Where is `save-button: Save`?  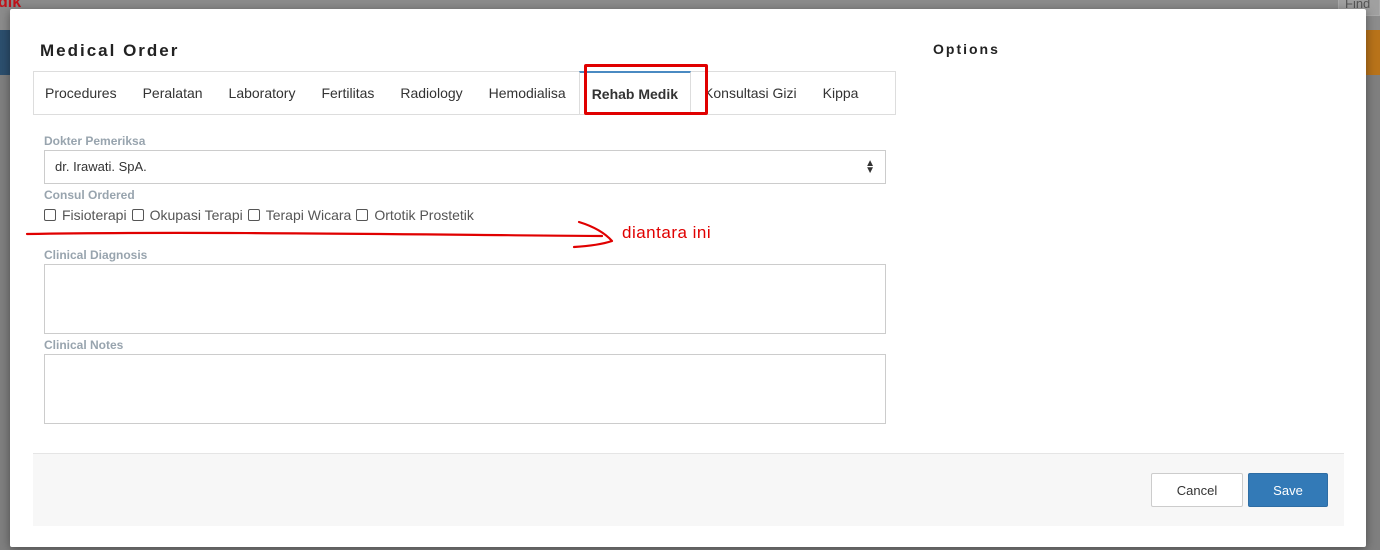
save-button: Save is located at coordinates (1288, 490).